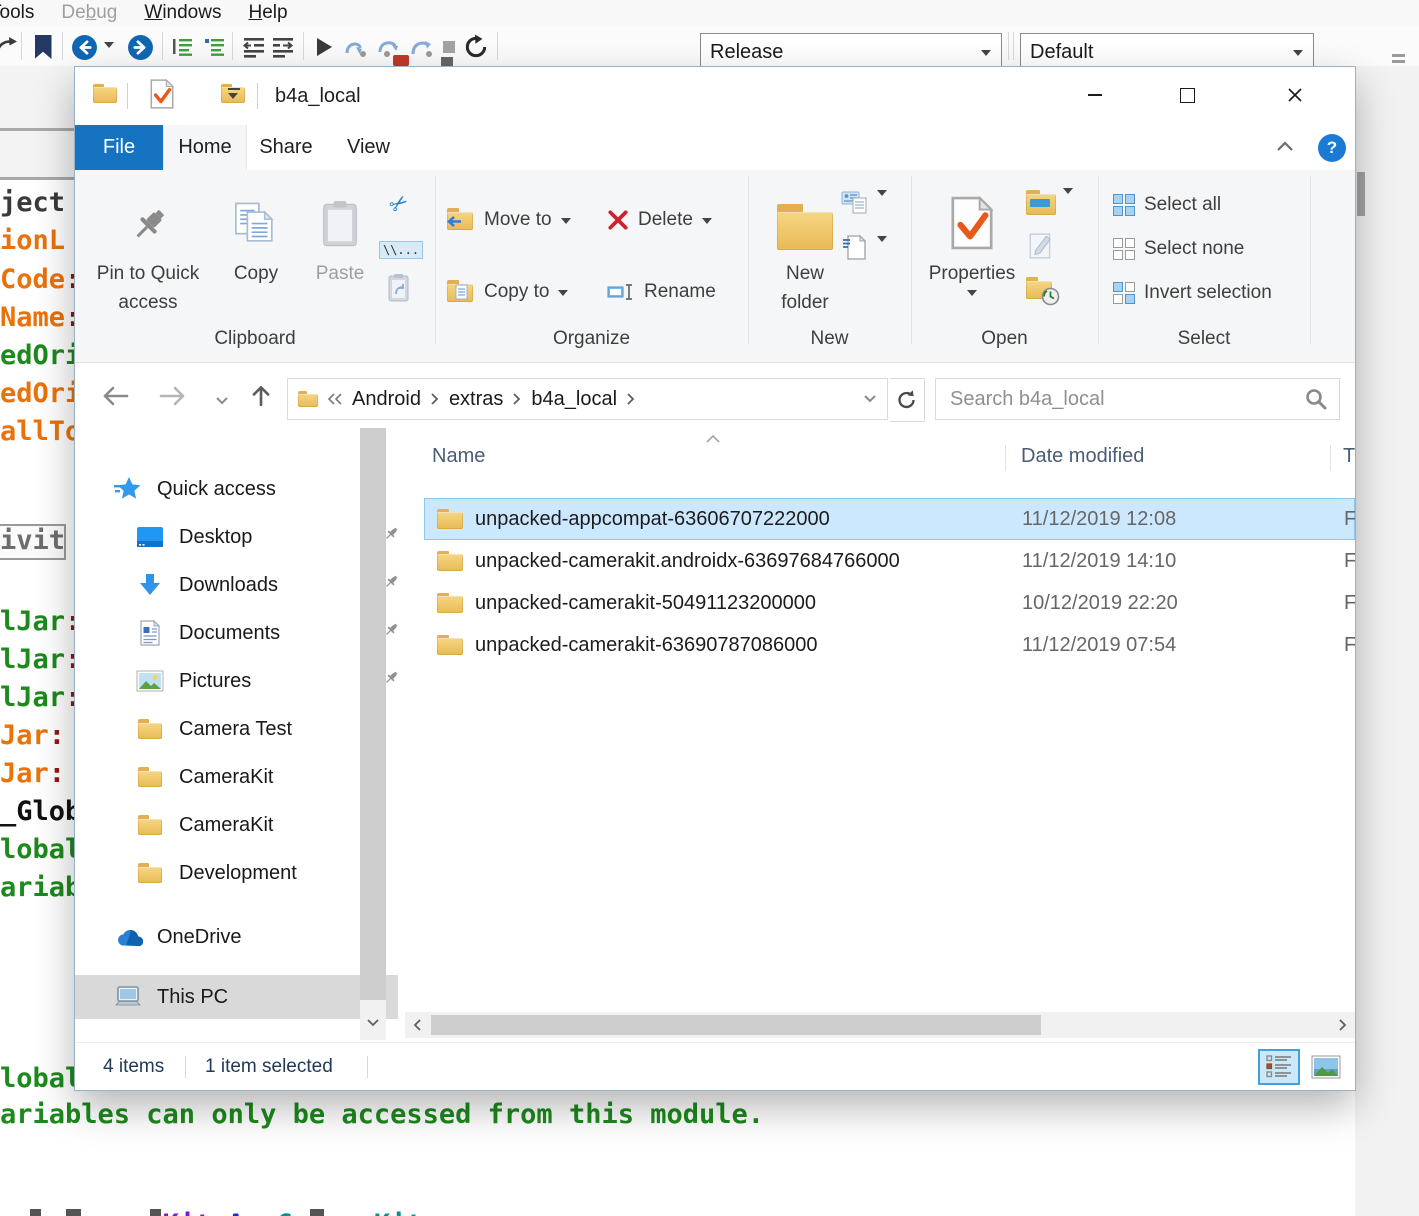 Image resolution: width=1419 pixels, height=1216 pixels. I want to click on sidebar-item-camerakit-1: CameraKit, so click(204, 777).